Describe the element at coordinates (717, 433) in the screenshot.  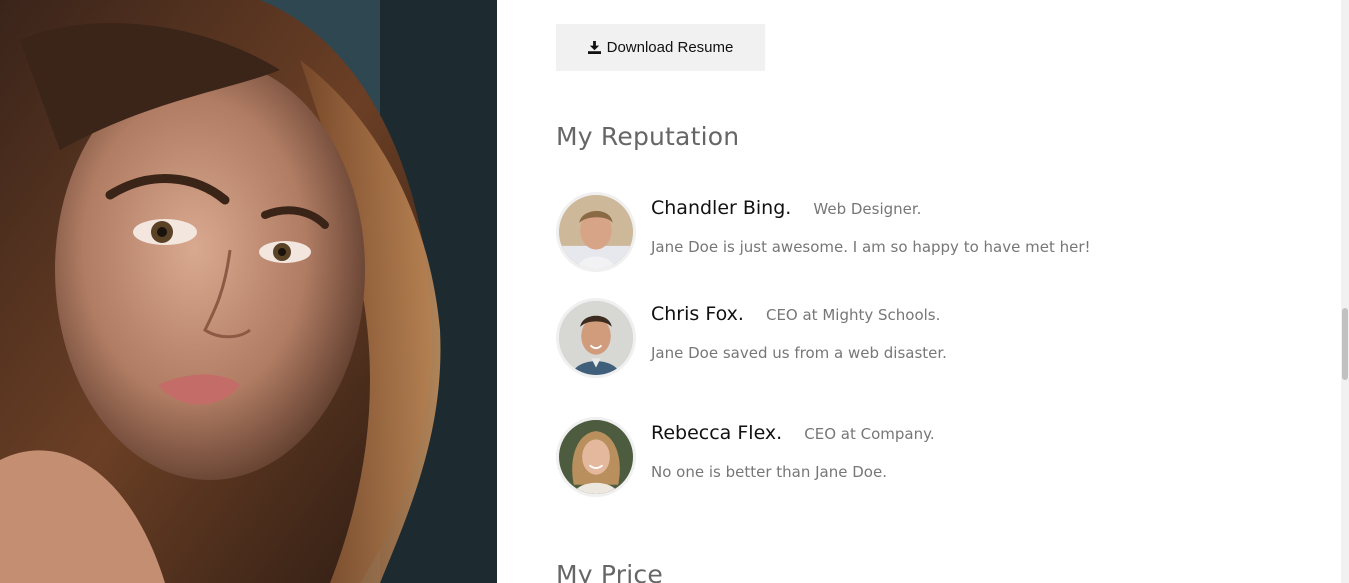
I see `reviewer-name-text: Rebecca Flex.` at that location.